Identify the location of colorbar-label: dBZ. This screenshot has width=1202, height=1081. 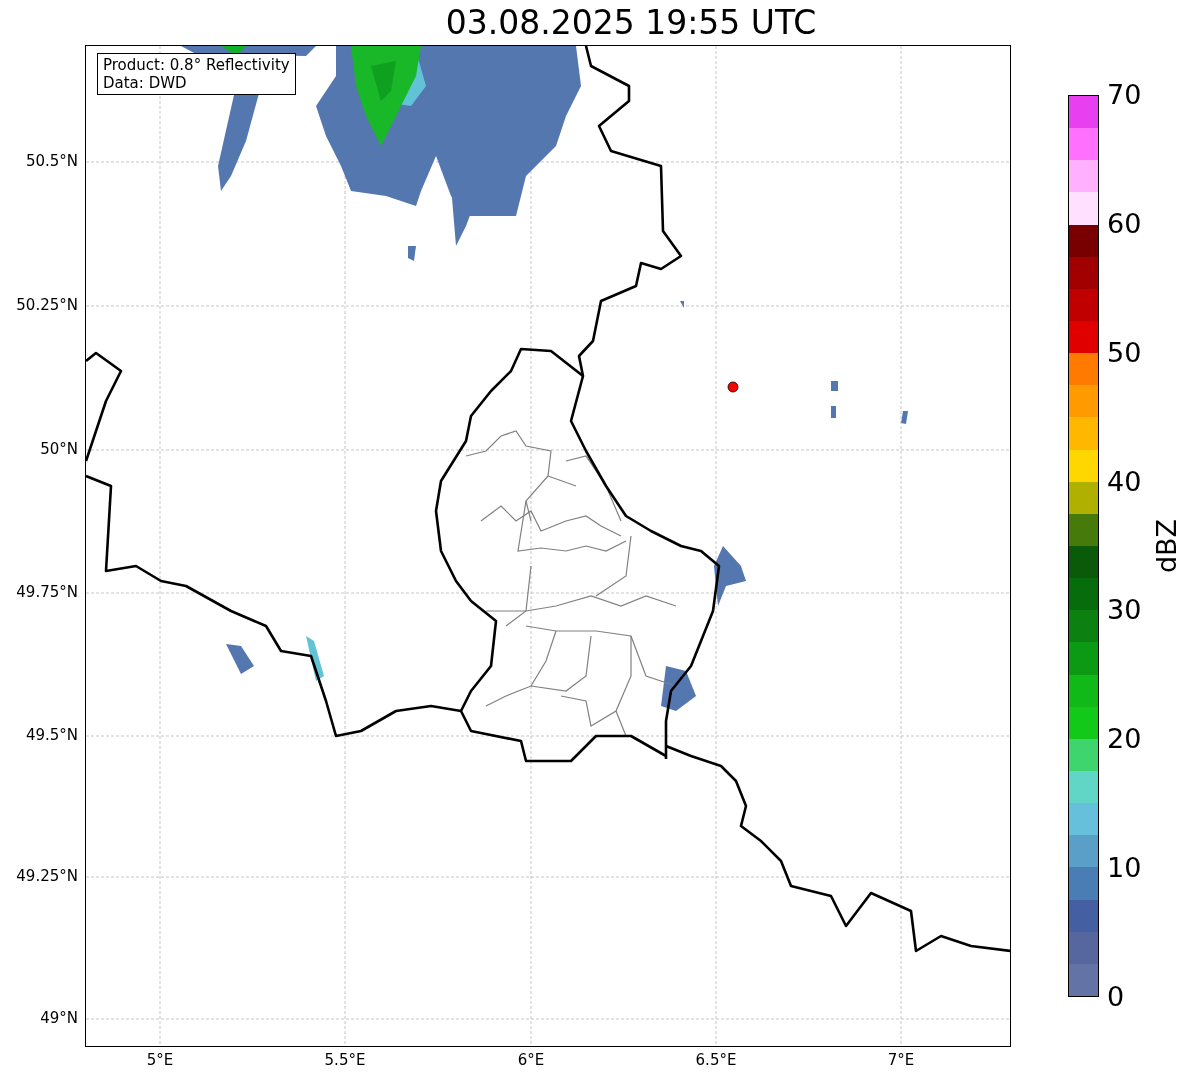
(1167, 546).